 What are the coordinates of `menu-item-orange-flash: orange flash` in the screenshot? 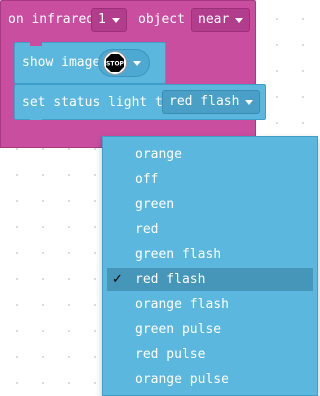 It's located at (210, 304).